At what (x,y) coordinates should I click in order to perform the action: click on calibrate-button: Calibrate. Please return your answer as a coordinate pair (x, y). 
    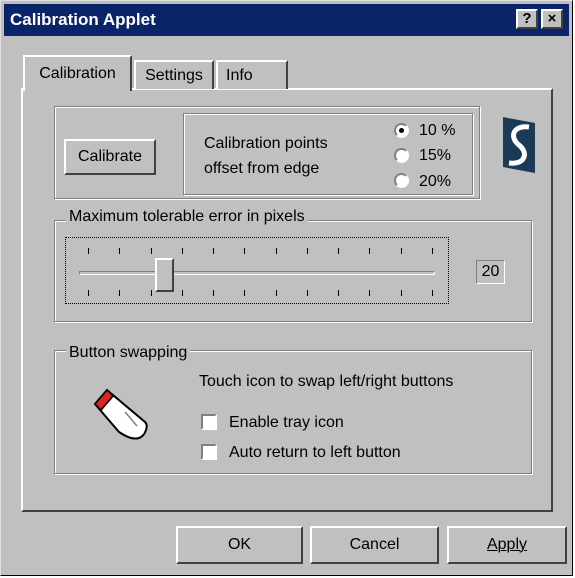
    Looking at the image, I should click on (110, 157).